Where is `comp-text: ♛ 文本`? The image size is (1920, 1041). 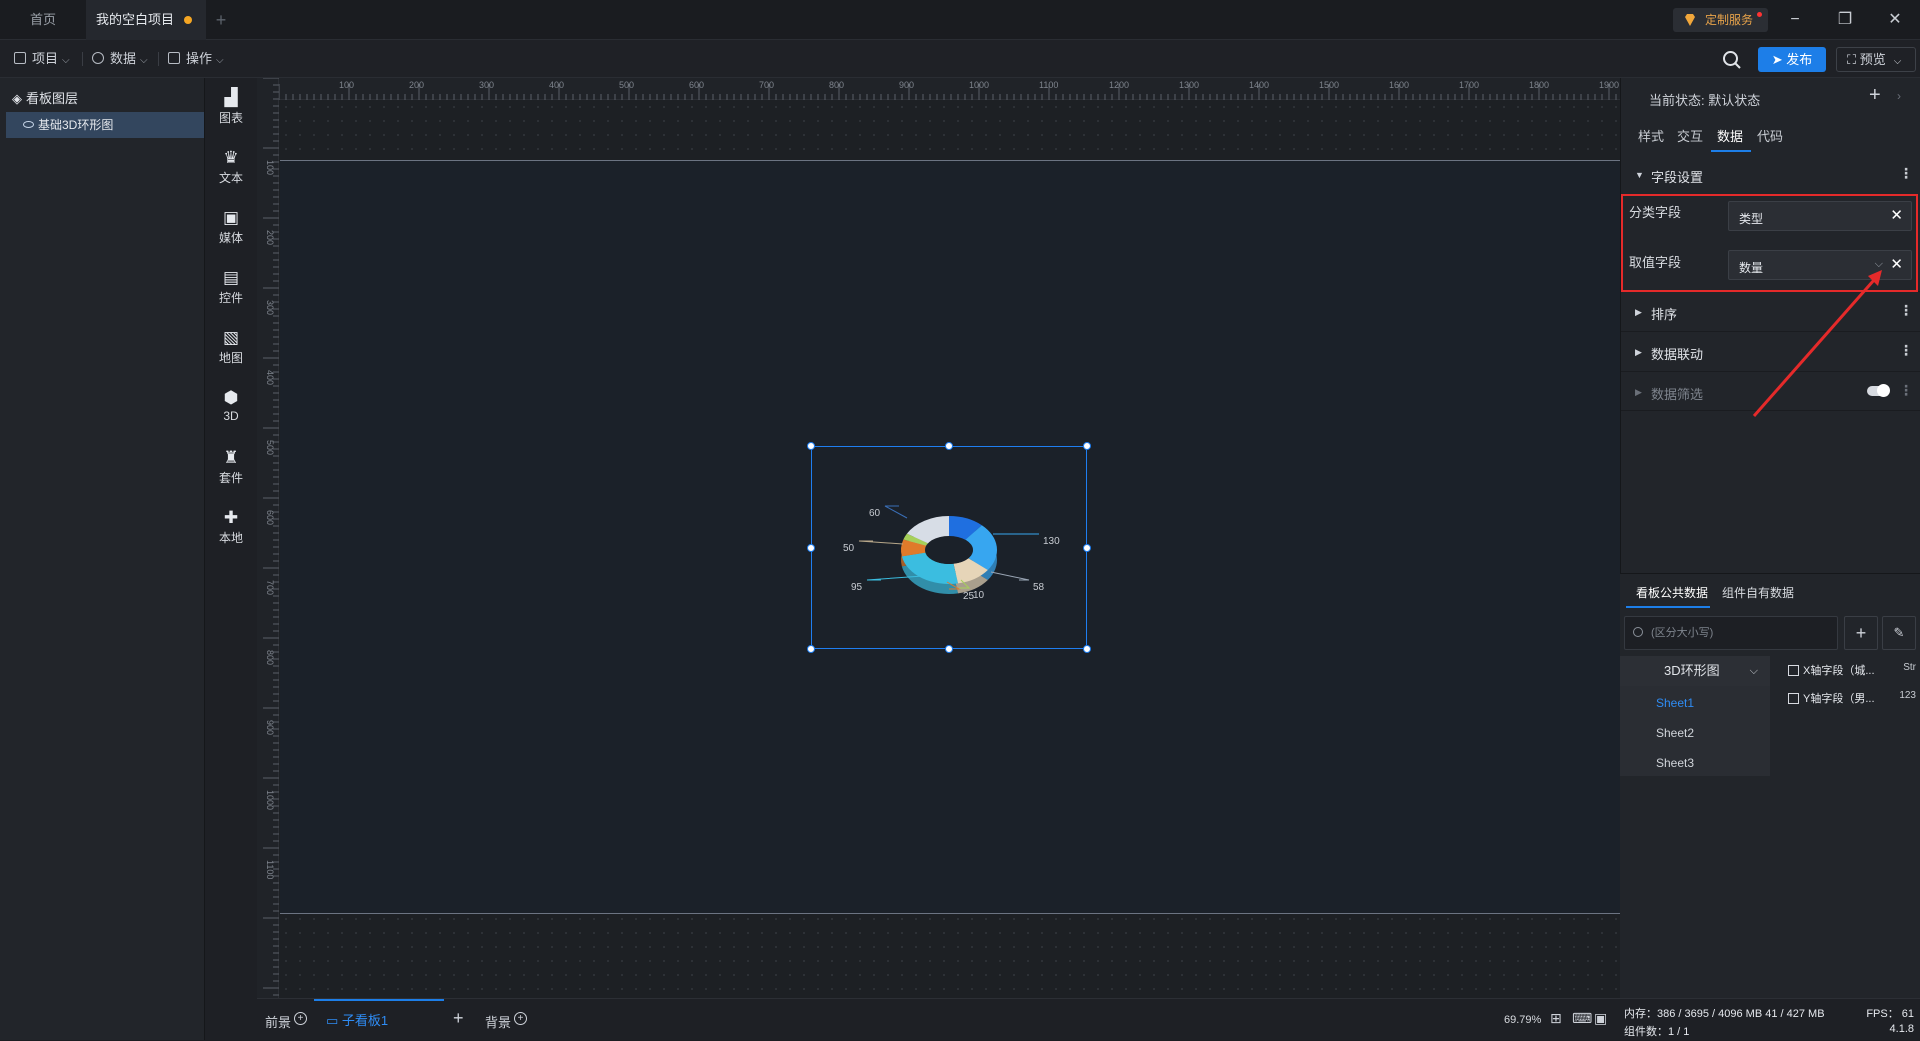 comp-text: ♛ 文本 is located at coordinates (231, 167).